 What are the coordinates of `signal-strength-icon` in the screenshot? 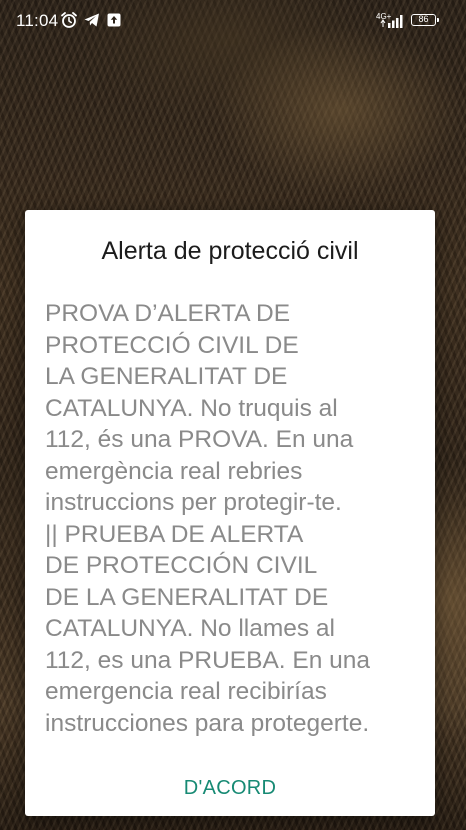 It's located at (393, 23).